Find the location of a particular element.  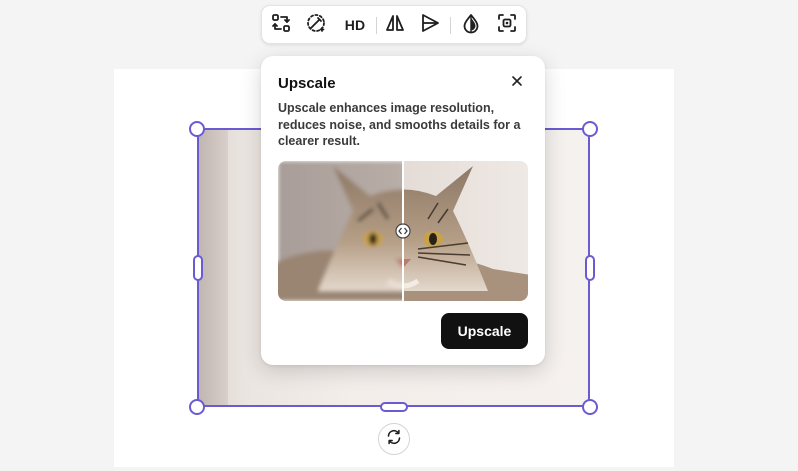

select-region-button is located at coordinates (507, 25).